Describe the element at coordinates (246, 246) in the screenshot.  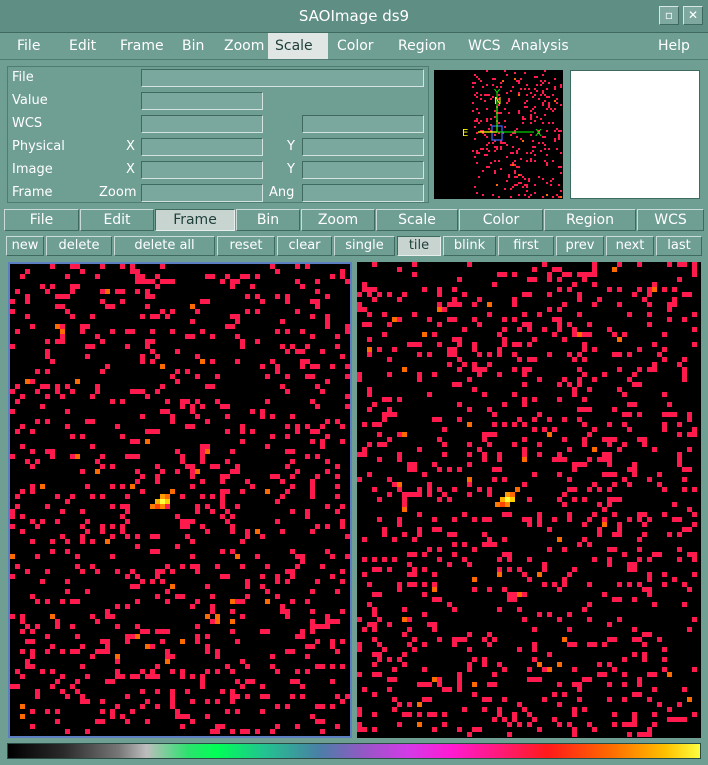
I see `btn-reset: reset` at that location.